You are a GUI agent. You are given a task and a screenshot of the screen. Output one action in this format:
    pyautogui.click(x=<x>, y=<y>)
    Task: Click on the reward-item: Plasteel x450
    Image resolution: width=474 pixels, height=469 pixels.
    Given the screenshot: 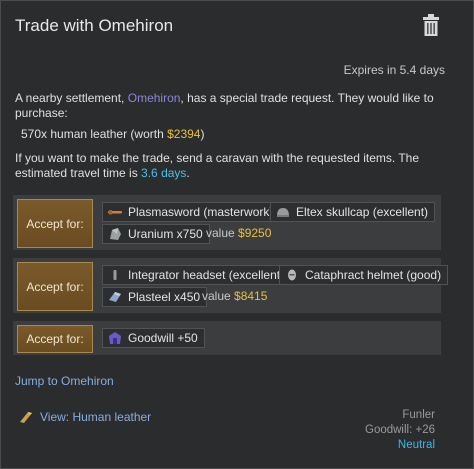 What is the action you would take?
    pyautogui.click(x=155, y=297)
    